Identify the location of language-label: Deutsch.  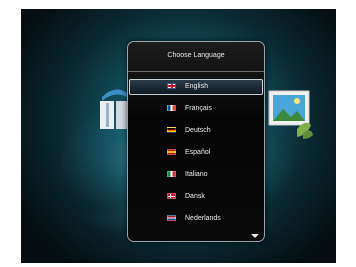
(198, 130).